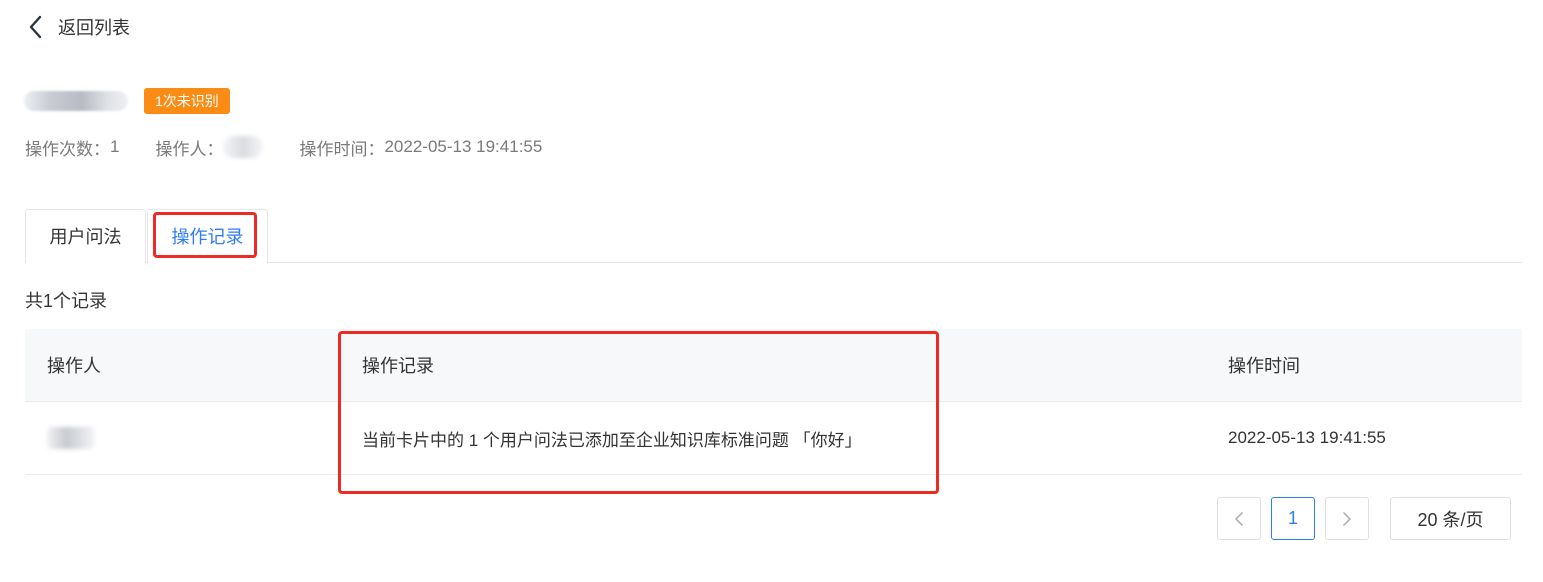 The image size is (1543, 582). Describe the element at coordinates (67, 149) in the screenshot. I see `operation-count-label: 操作次数：` at that location.